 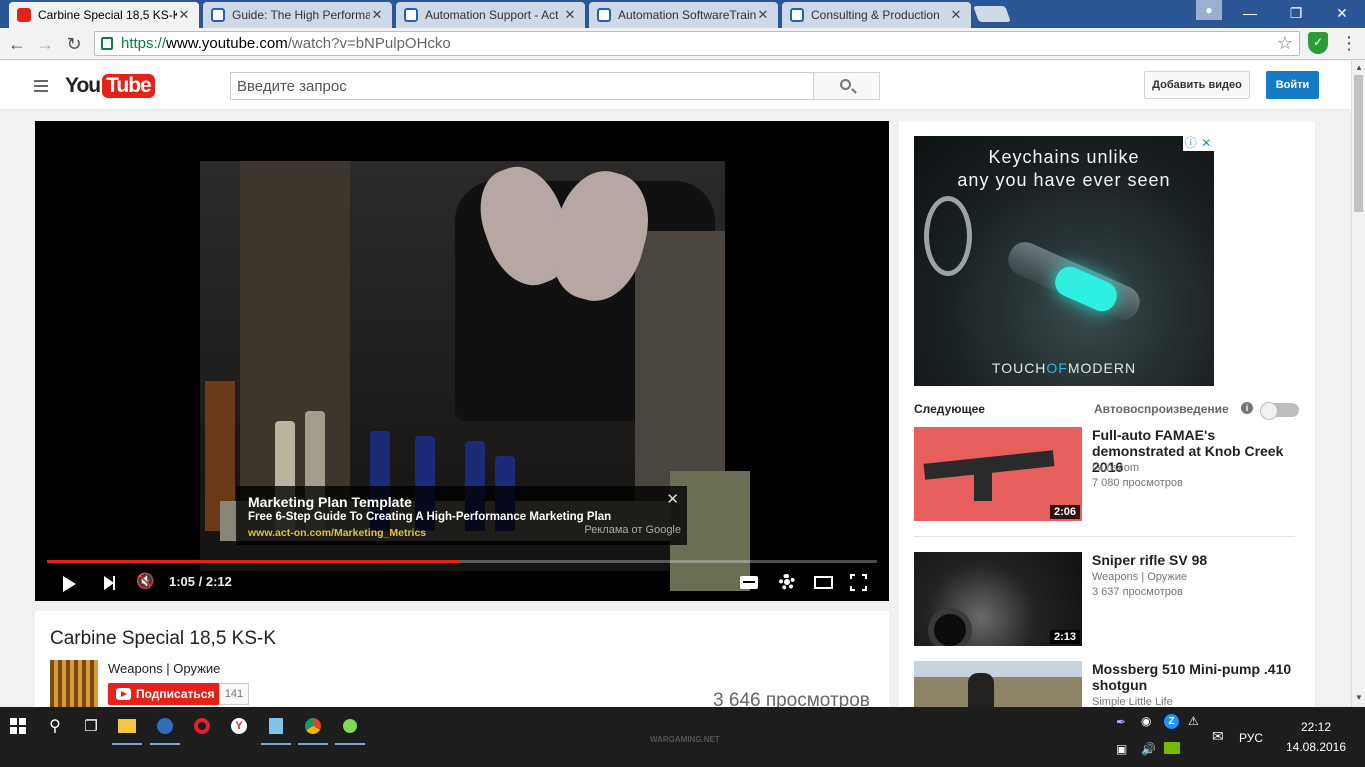 I want to click on browser-menu-icon: ⋮, so click(x=1349, y=43).